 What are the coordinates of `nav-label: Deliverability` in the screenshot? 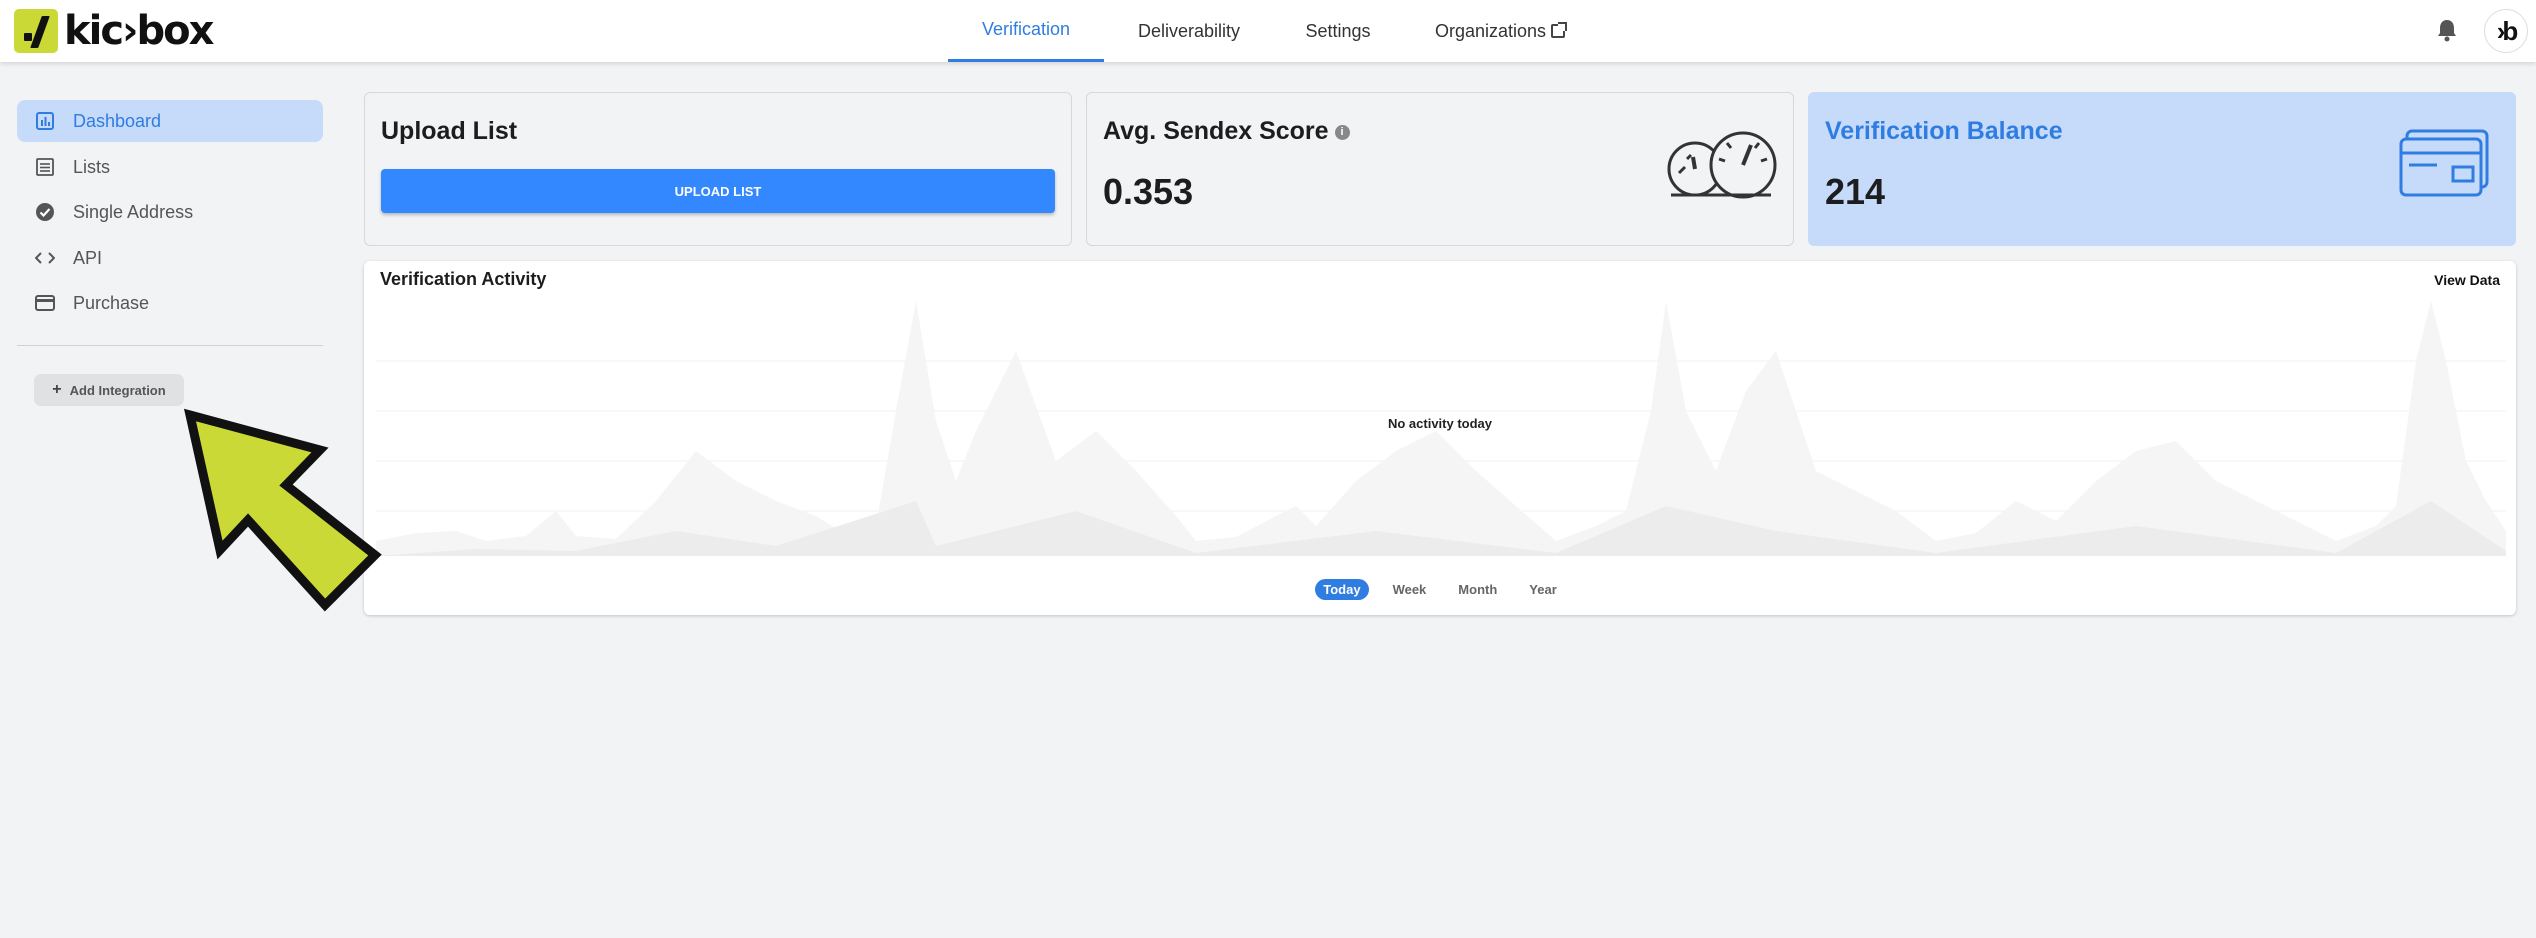 It's located at (1189, 30).